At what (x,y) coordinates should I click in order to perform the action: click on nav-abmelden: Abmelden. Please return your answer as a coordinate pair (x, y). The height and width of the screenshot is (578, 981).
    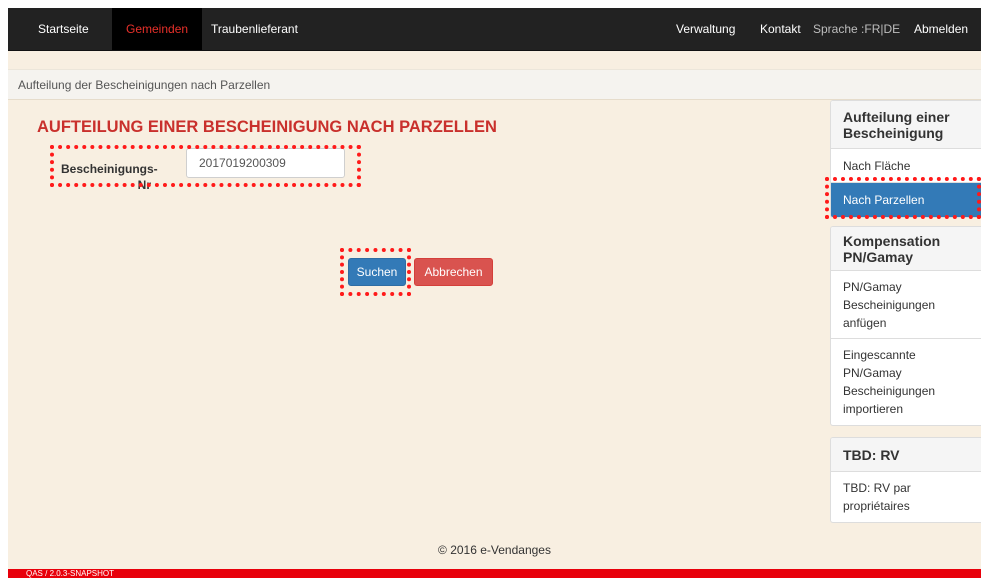
    Looking at the image, I should click on (941, 29).